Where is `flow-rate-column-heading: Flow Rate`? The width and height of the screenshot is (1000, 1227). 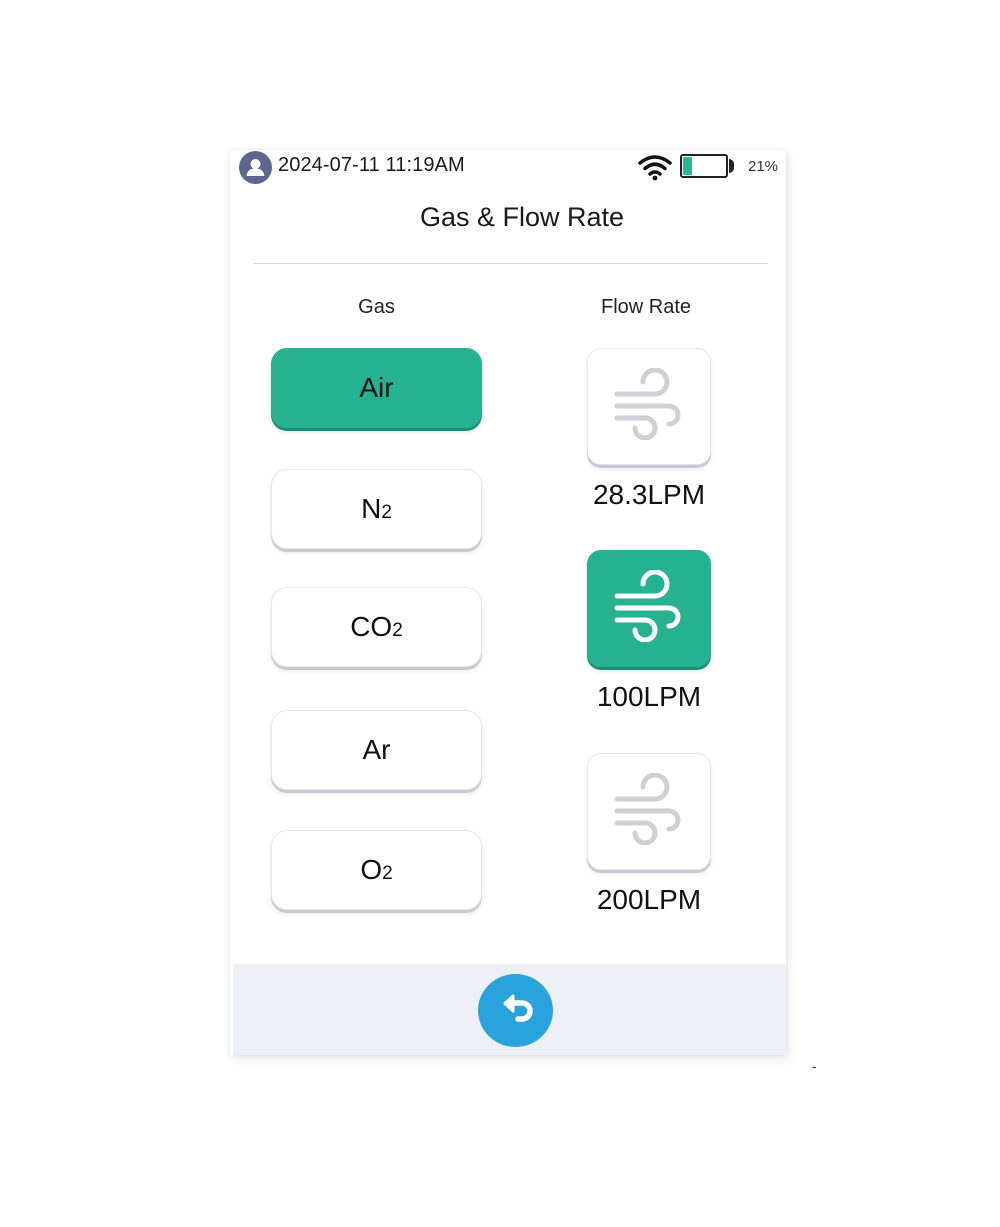
flow-rate-column-heading: Flow Rate is located at coordinates (646, 307).